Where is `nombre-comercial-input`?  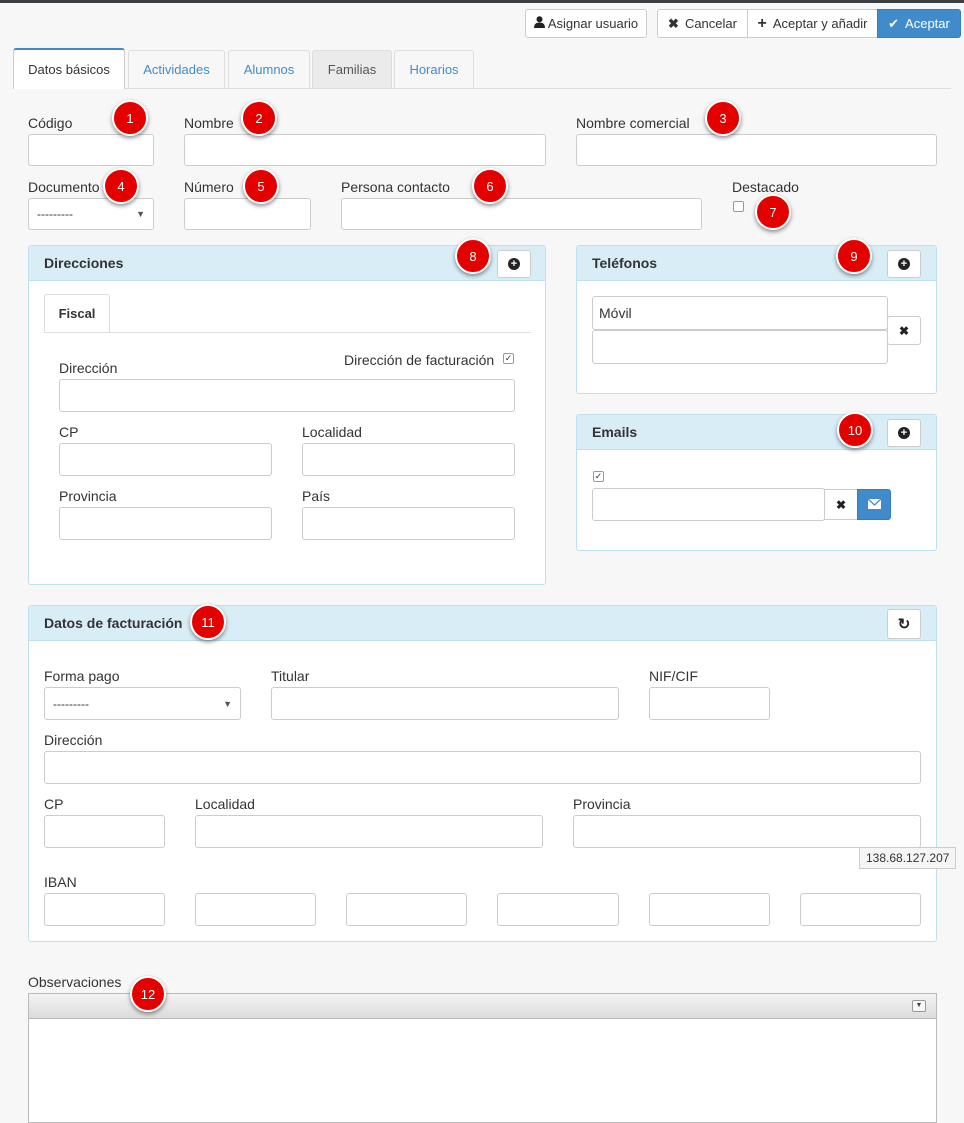
nombre-comercial-input is located at coordinates (756, 150).